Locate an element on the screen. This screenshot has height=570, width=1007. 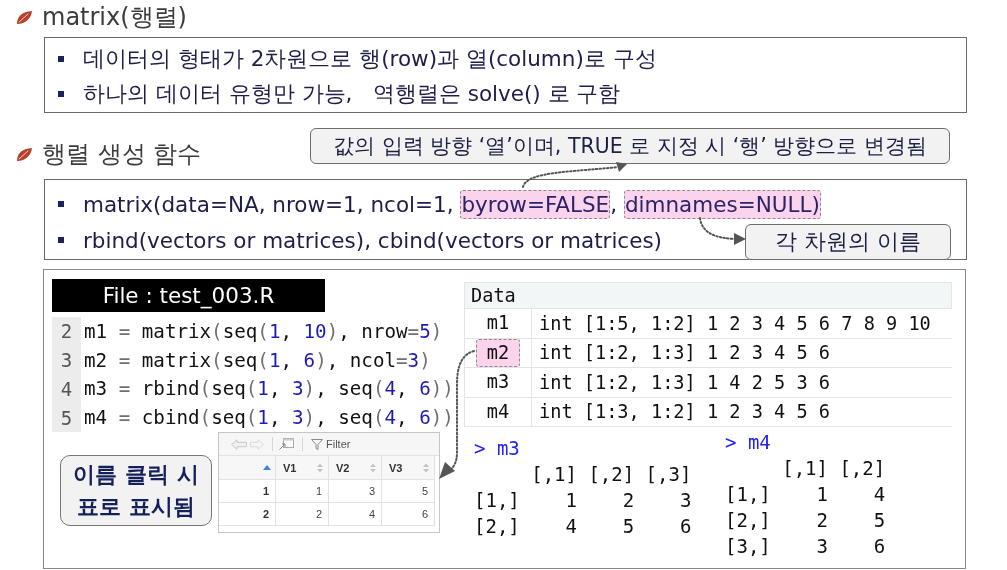
callout-note: 이름 클릭 시 표로 표시됨 is located at coordinates (136, 490).